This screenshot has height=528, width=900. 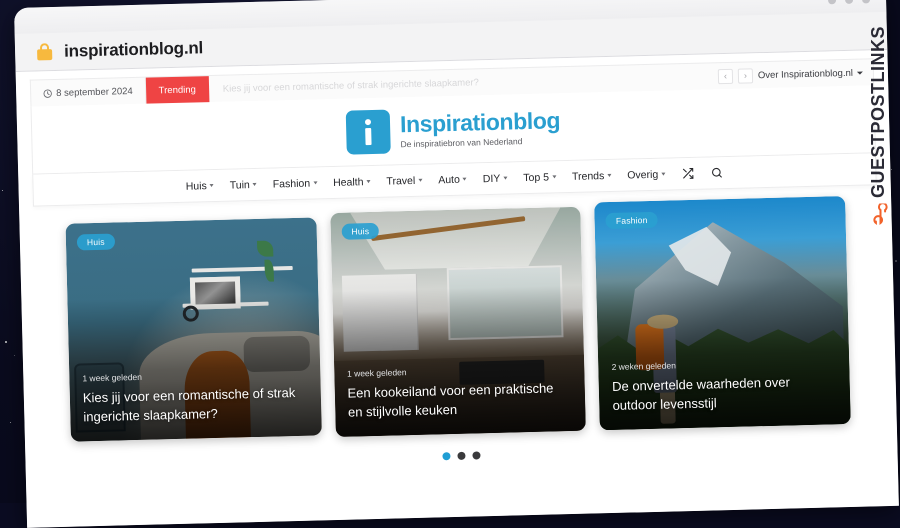 I want to click on topbar-date: 8 september 2024, so click(x=88, y=92).